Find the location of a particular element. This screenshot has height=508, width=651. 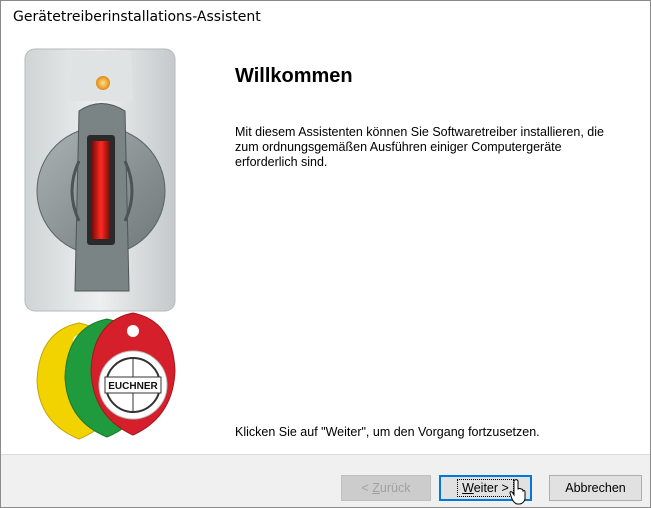

key-reader-device is located at coordinates (100, 180).